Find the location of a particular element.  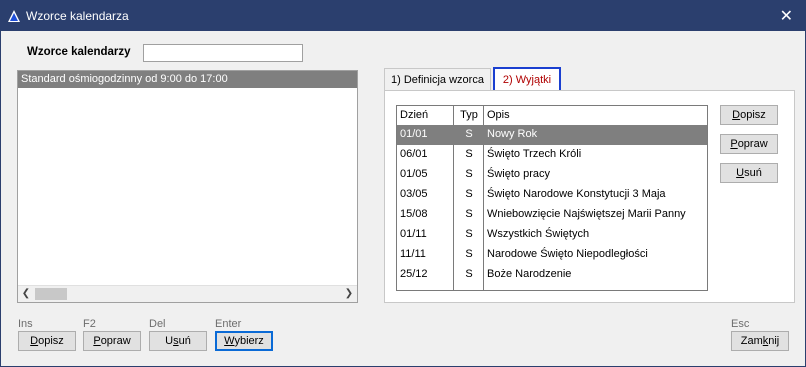

add-pattern-button: Dopisz is located at coordinates (47, 341).